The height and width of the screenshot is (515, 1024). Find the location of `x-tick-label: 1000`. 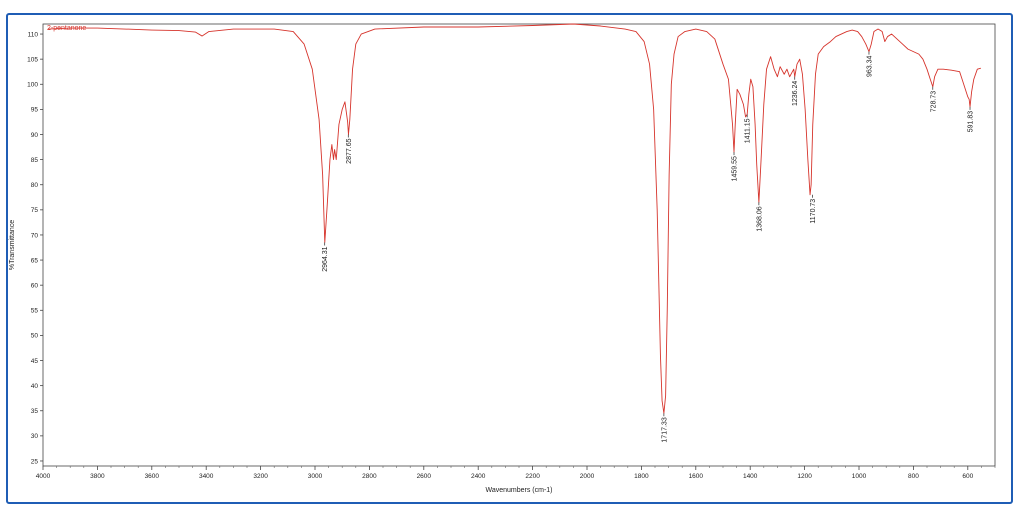

x-tick-label: 1000 is located at coordinates (859, 476).